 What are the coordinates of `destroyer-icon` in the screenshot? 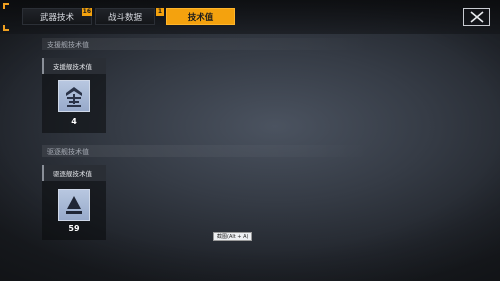 It's located at (74, 205).